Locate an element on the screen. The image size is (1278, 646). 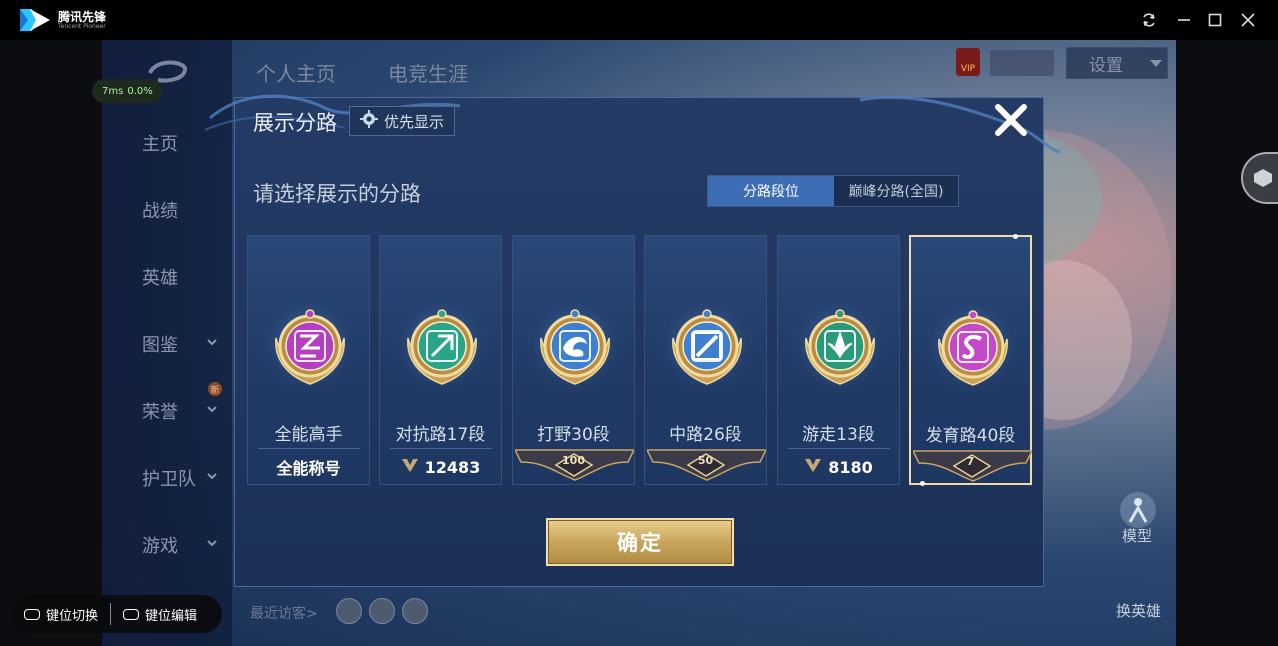
sidebar-item: 游戏 is located at coordinates (167, 545).